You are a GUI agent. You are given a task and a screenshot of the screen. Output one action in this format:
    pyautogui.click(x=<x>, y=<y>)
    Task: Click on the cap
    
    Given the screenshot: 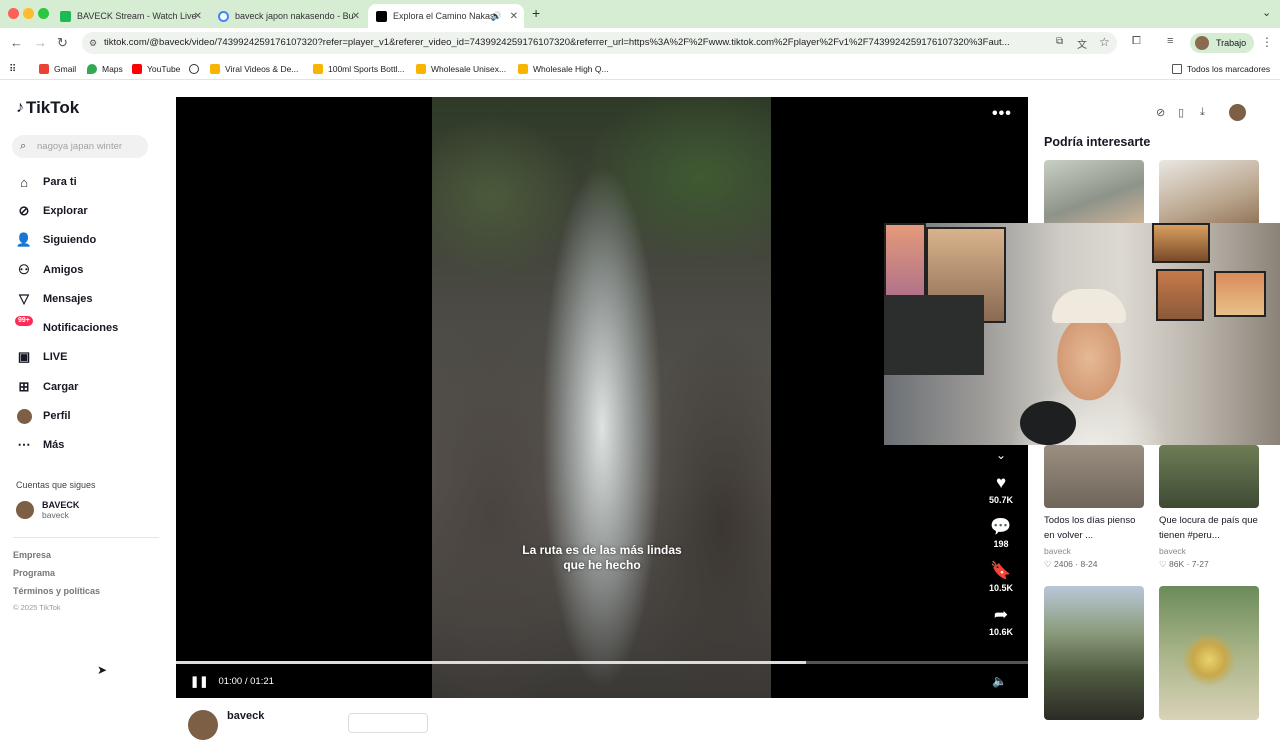 What is the action you would take?
    pyautogui.click(x=1089, y=306)
    